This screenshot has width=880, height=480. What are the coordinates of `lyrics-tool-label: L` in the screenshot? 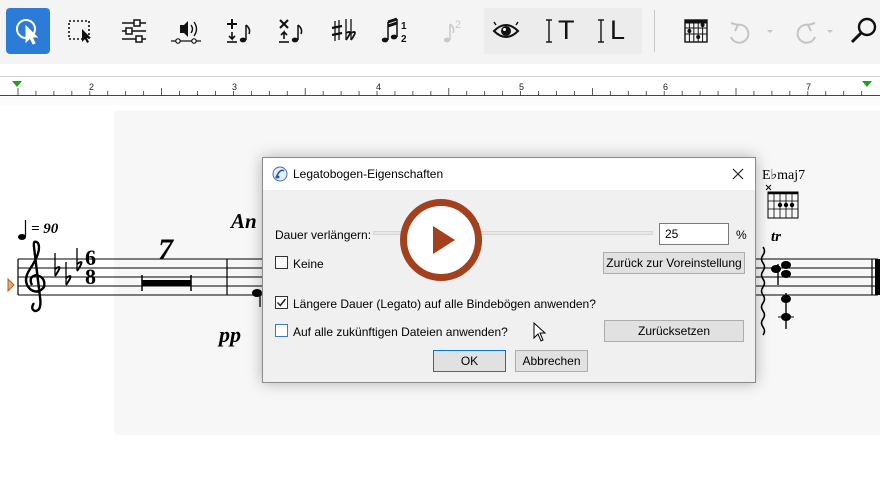 It's located at (618, 30).